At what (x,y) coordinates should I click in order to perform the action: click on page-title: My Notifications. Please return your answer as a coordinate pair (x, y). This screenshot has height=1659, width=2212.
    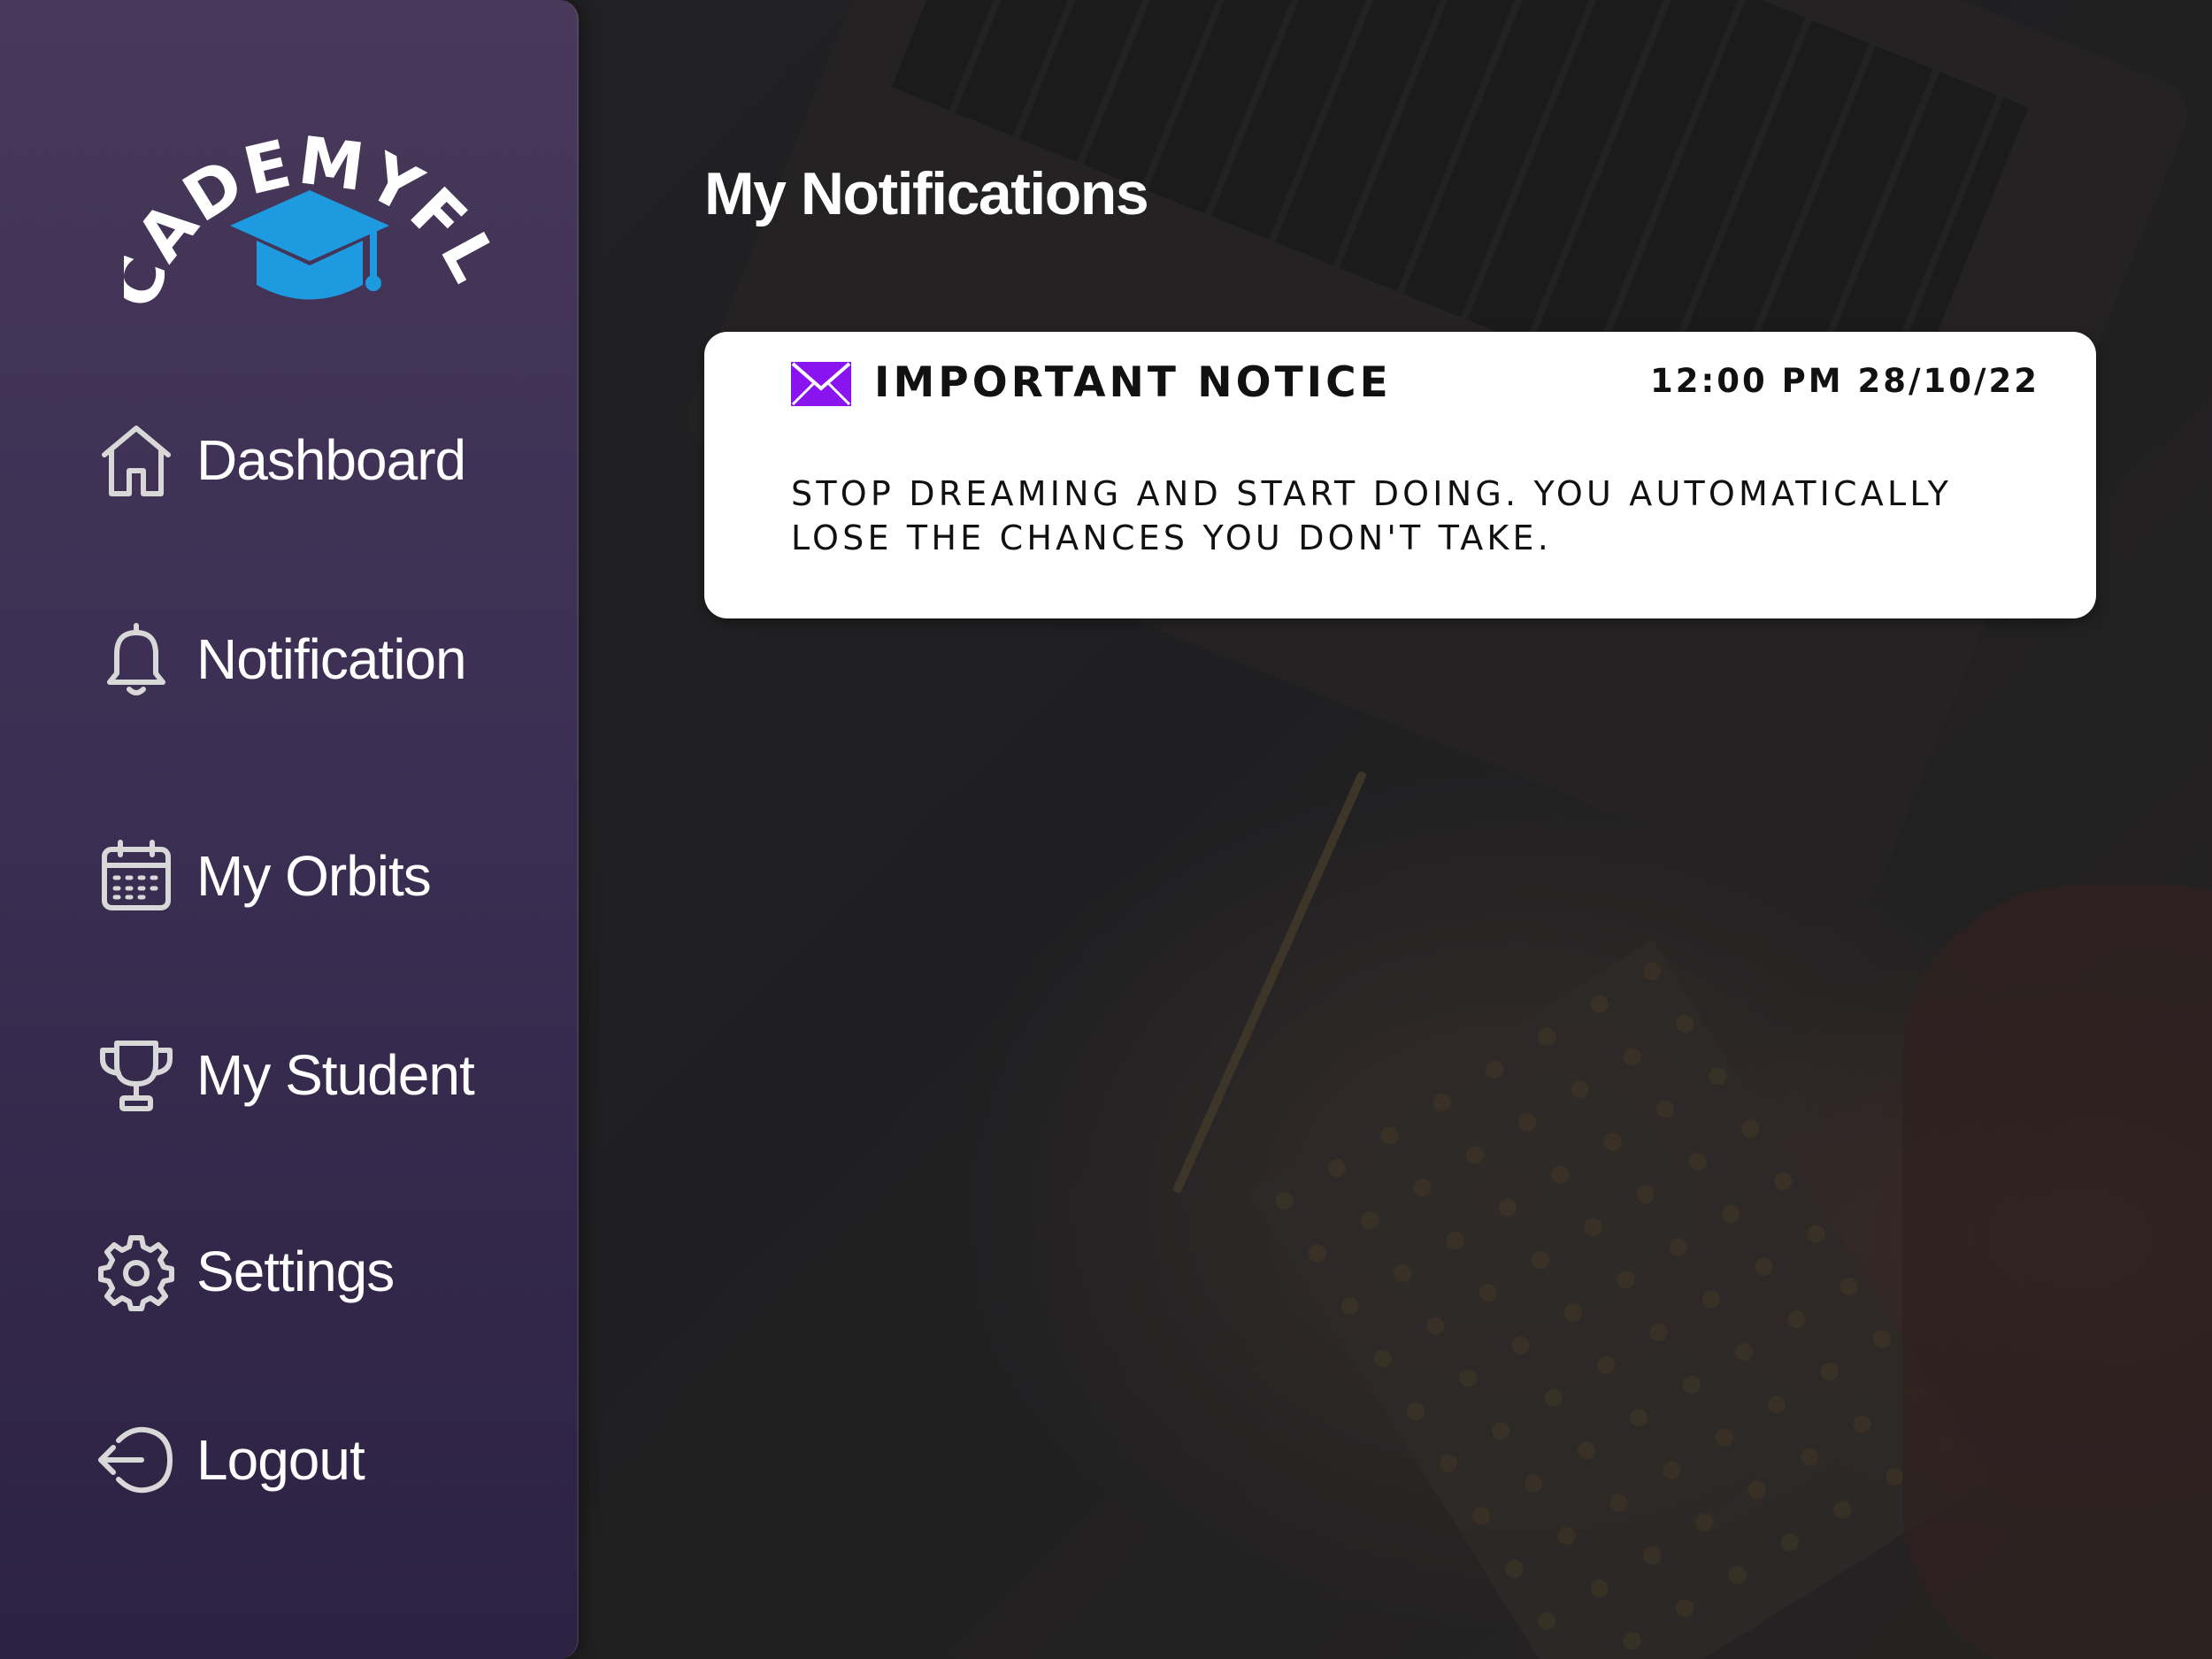
    Looking at the image, I should click on (926, 194).